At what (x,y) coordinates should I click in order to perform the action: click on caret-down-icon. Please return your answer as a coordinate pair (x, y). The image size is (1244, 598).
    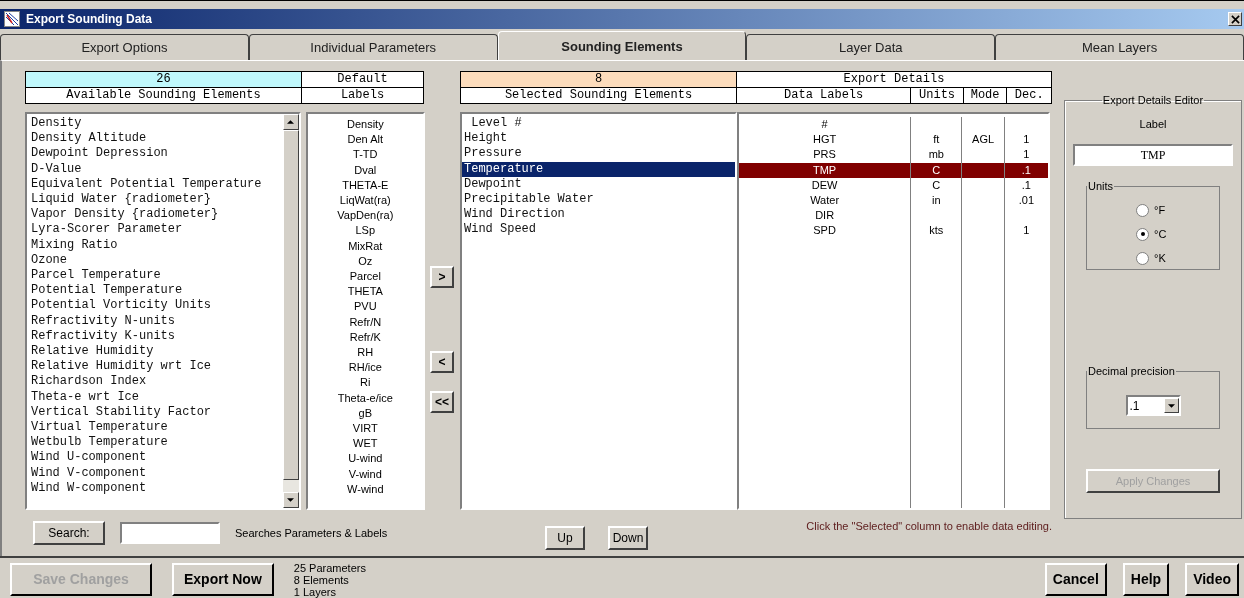
    Looking at the image, I should click on (1171, 405).